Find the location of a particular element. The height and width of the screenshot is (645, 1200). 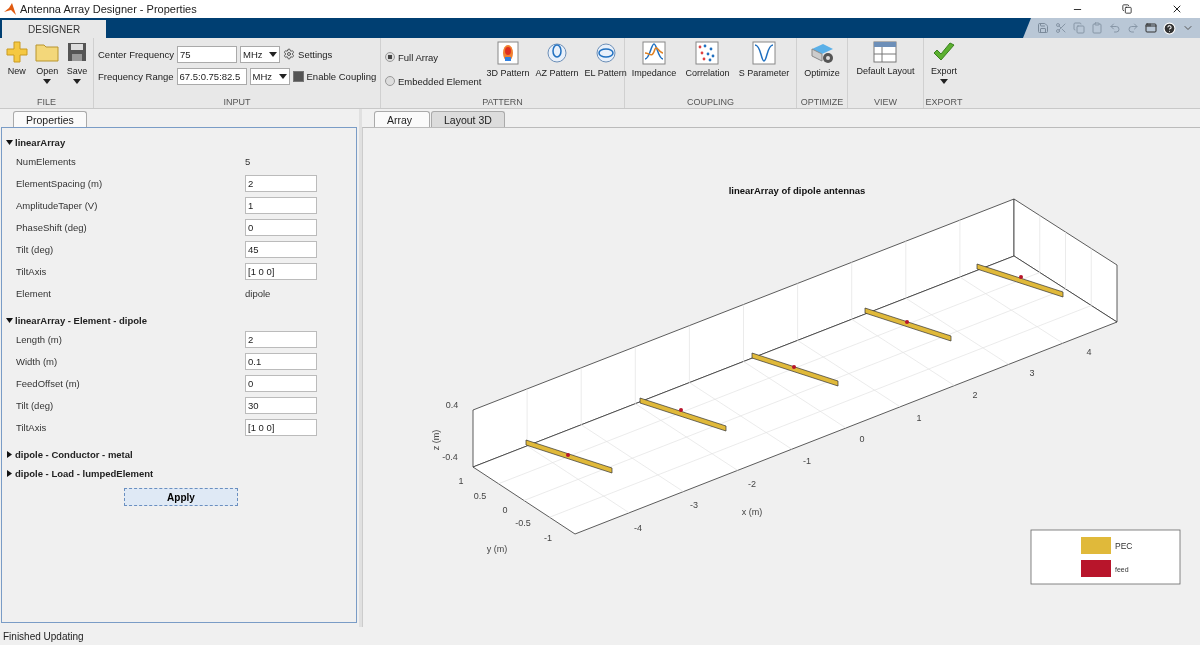

section-title: linearArray is located at coordinates (40, 142).